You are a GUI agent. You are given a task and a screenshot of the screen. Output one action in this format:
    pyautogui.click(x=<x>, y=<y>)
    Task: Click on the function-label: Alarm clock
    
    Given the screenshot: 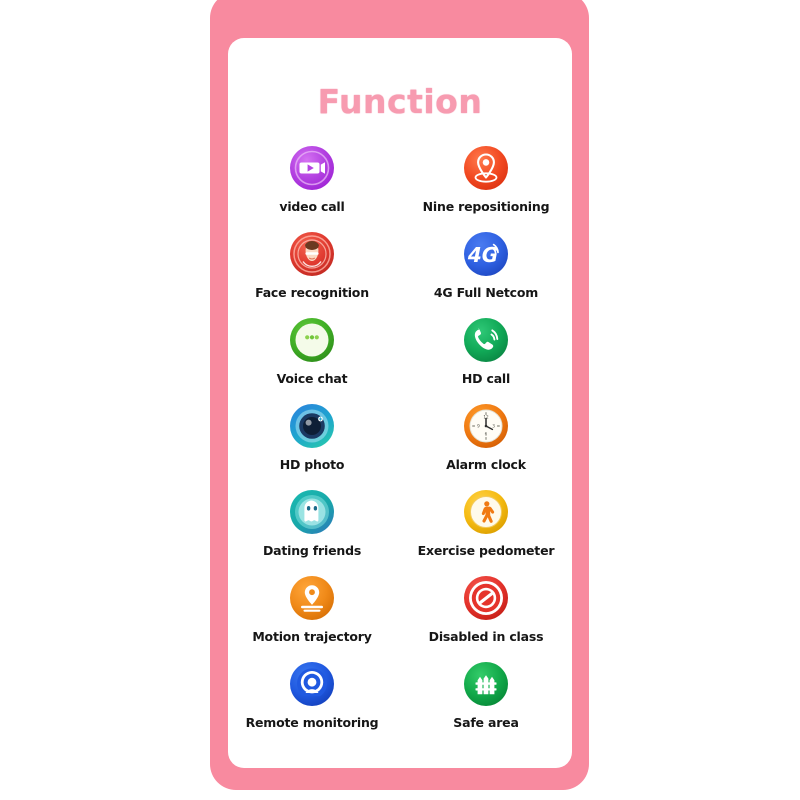 What is the action you would take?
    pyautogui.click(x=486, y=464)
    